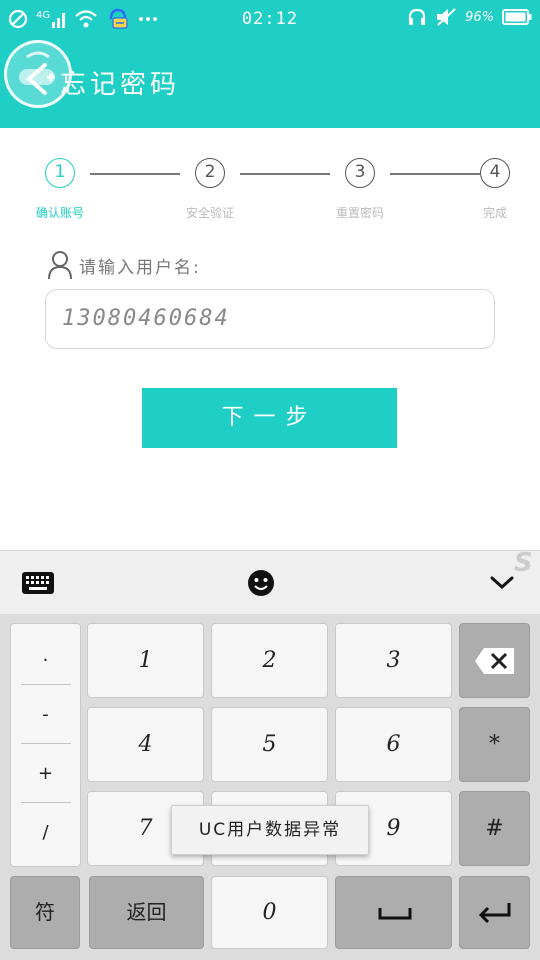 This screenshot has height=960, width=540. Describe the element at coordinates (261, 583) in the screenshot. I see `emoji-icon` at that location.